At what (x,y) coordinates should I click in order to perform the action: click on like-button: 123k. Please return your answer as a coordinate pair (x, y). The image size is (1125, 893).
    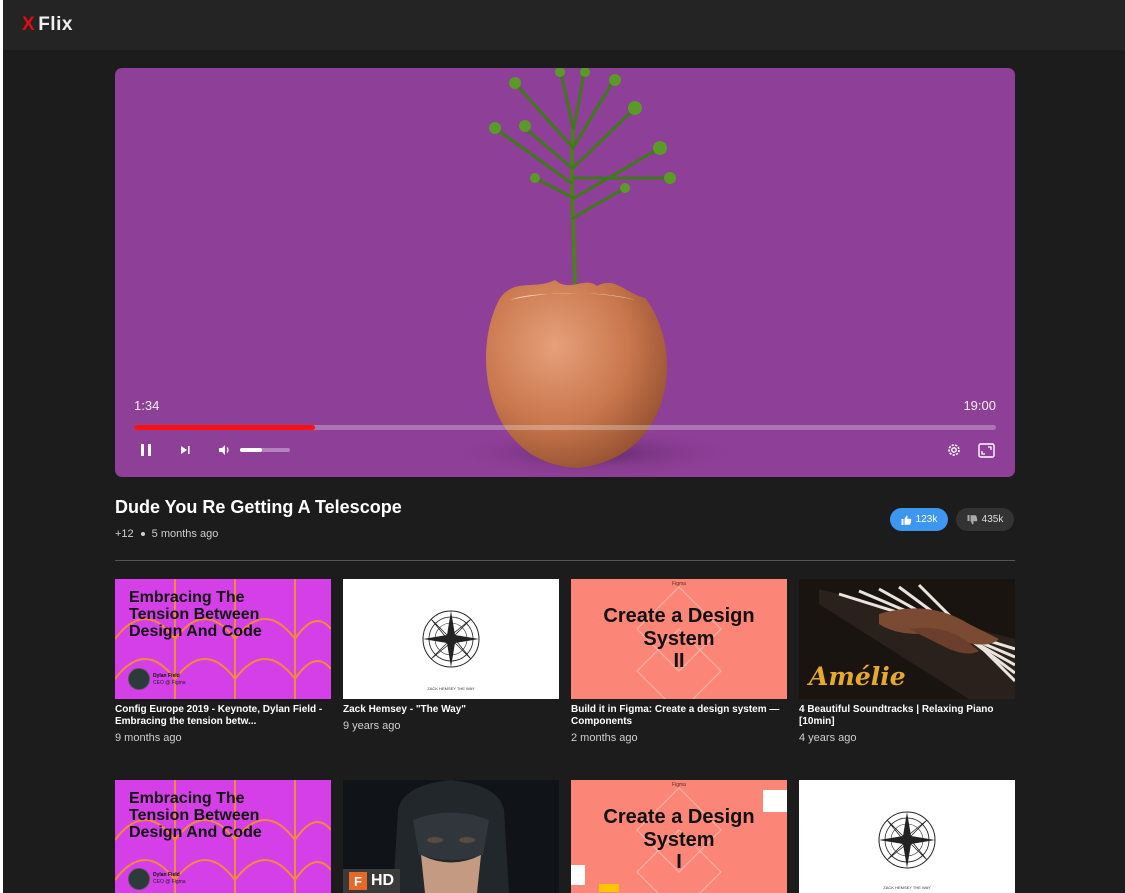
    Looking at the image, I should click on (919, 519).